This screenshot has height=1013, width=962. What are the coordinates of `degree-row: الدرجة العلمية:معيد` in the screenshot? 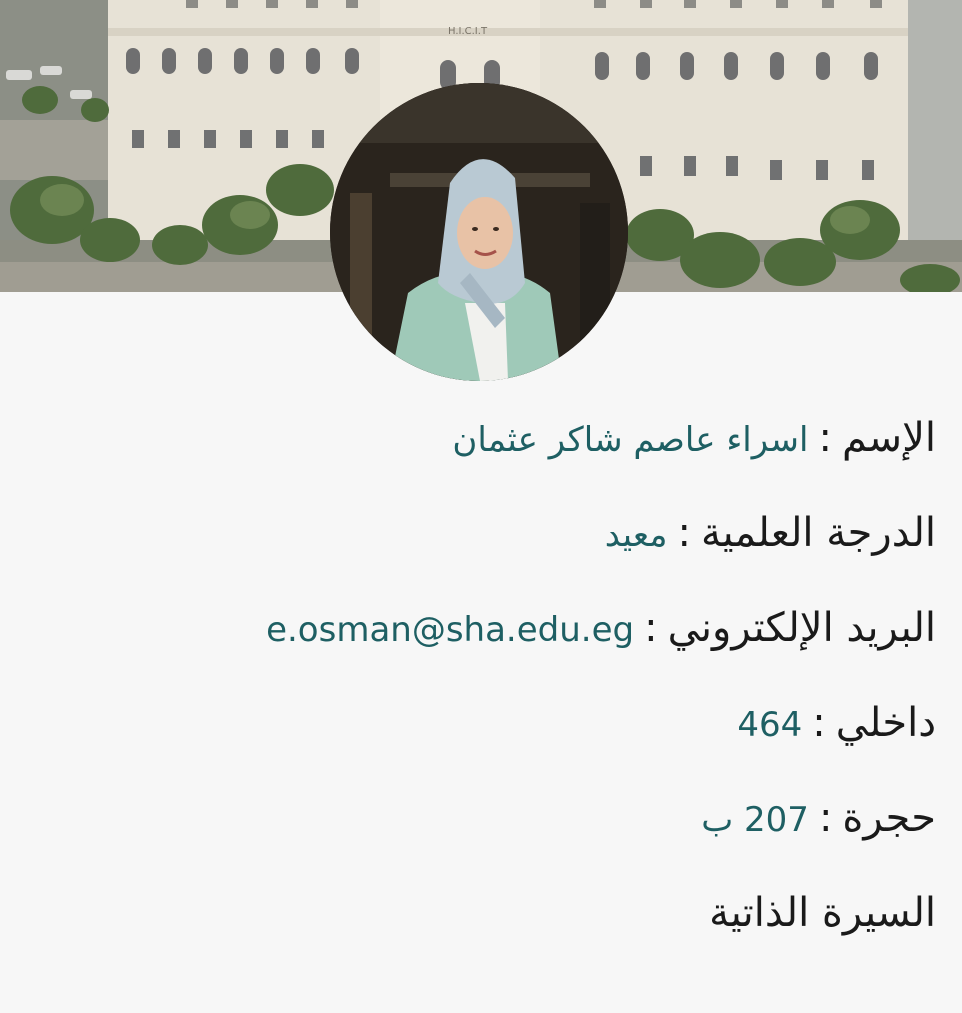 It's located at (486, 550).